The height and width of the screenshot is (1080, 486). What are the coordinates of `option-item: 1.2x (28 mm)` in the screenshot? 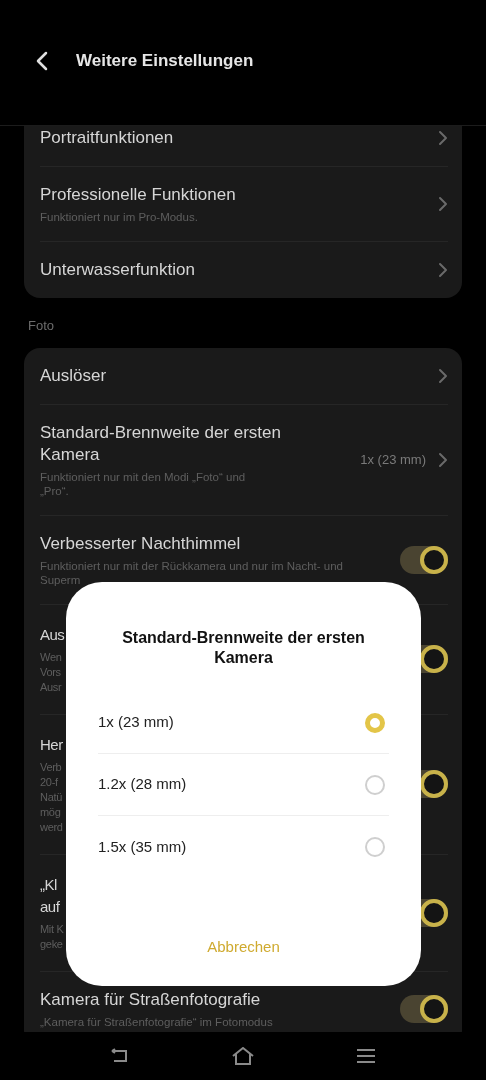 It's located at (243, 785).